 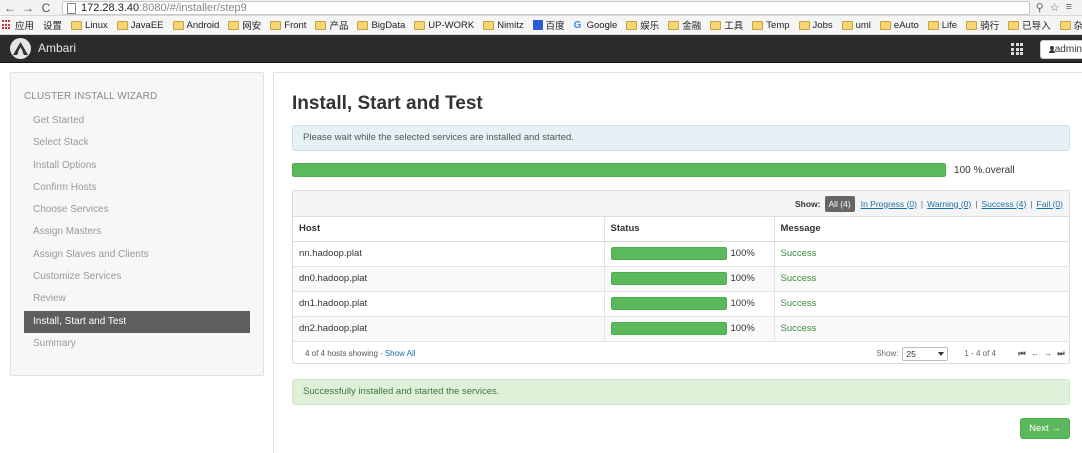 I want to click on bookmark-item: 工具, so click(x=726, y=25).